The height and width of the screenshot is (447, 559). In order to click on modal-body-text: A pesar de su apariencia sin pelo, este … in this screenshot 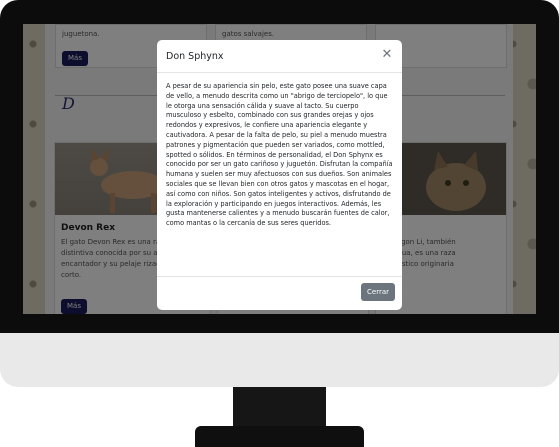, I will do `click(279, 155)`.